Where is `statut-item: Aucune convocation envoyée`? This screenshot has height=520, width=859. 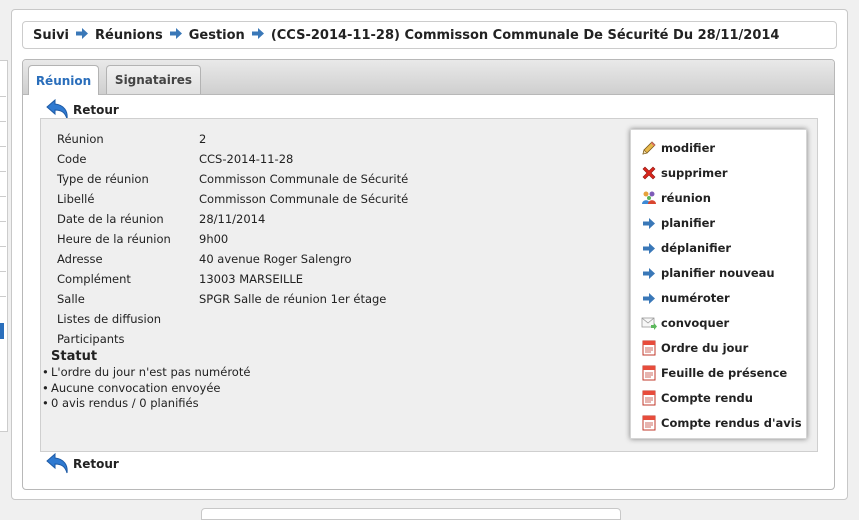 statut-item: Aucune convocation envoyée is located at coordinates (145, 389).